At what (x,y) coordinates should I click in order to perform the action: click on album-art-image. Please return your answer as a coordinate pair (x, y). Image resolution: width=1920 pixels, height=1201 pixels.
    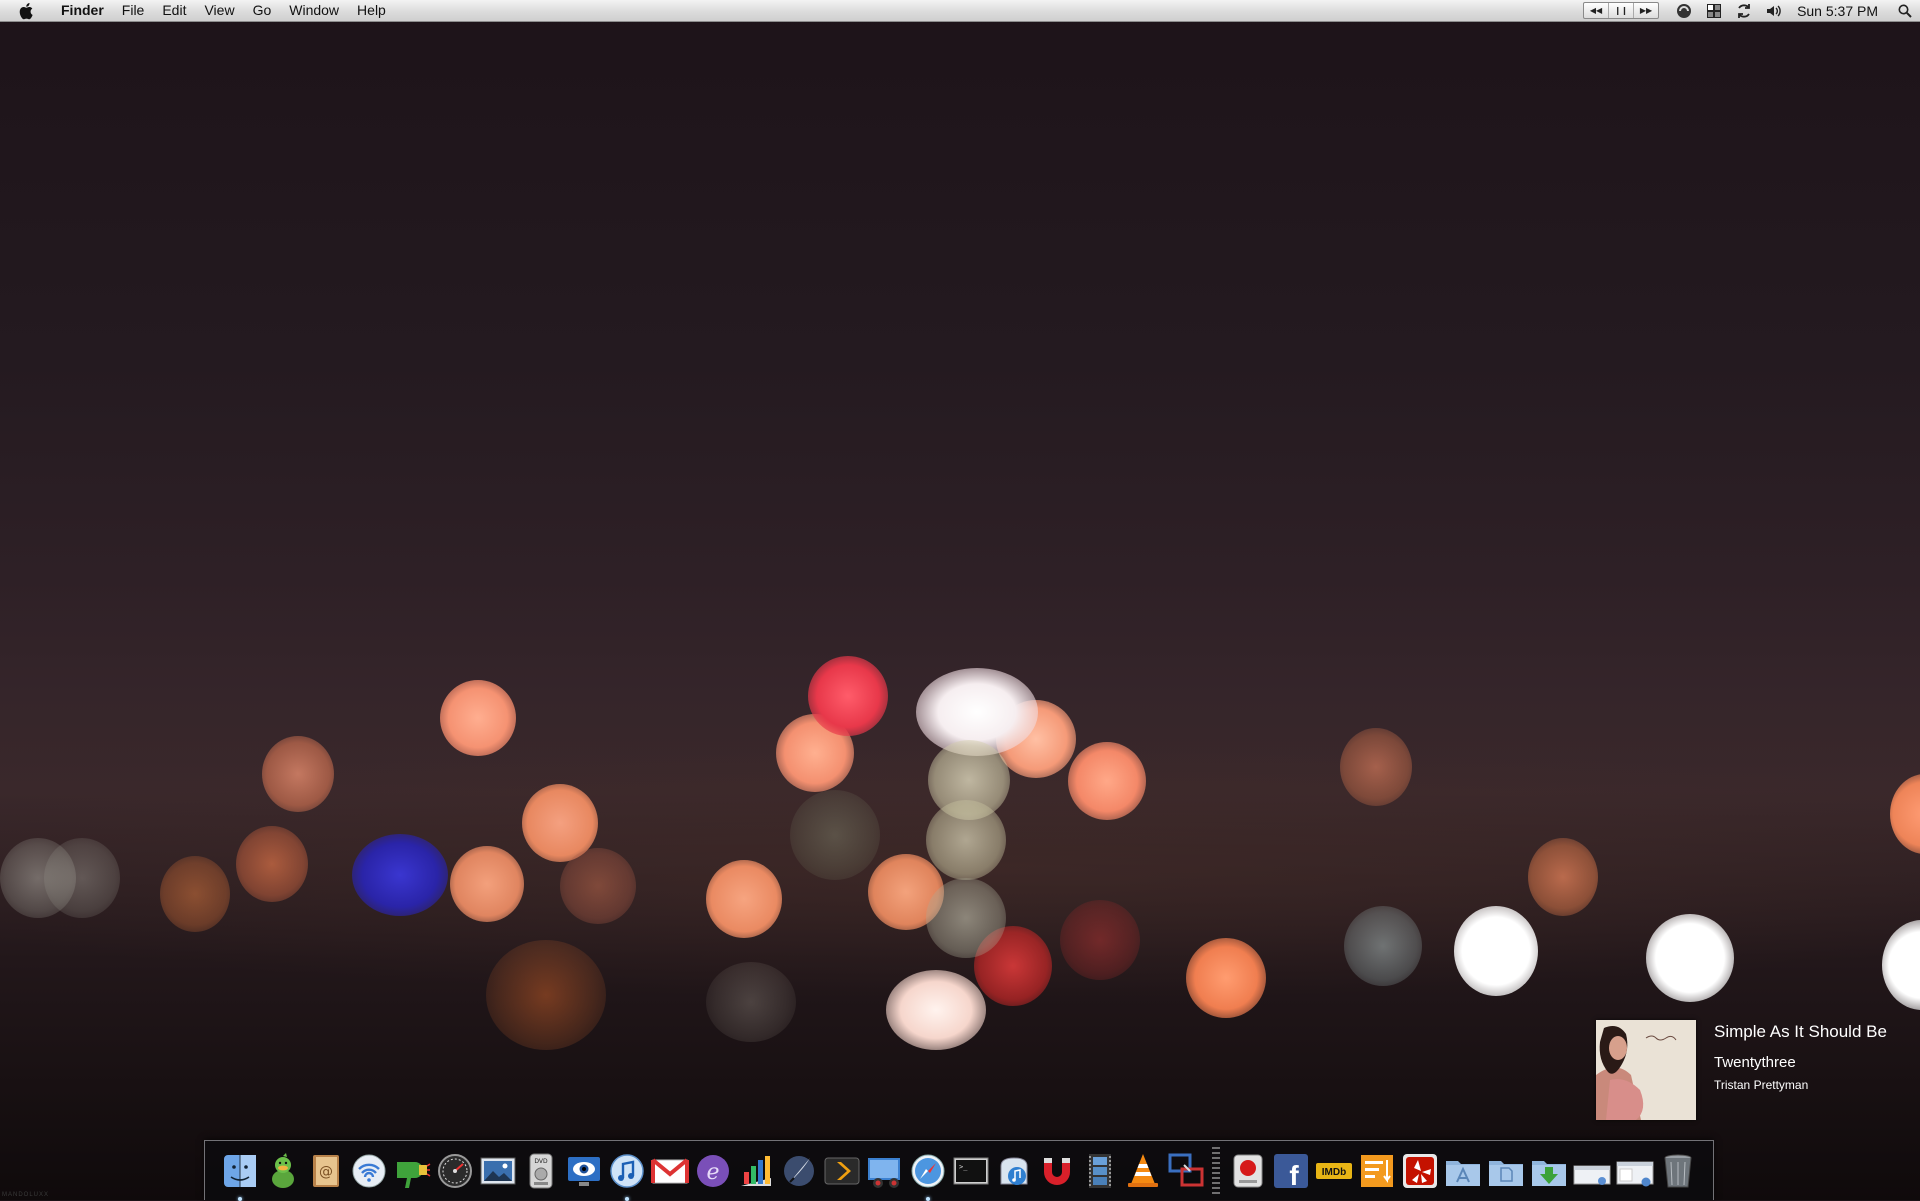
    Looking at the image, I should click on (1646, 1070).